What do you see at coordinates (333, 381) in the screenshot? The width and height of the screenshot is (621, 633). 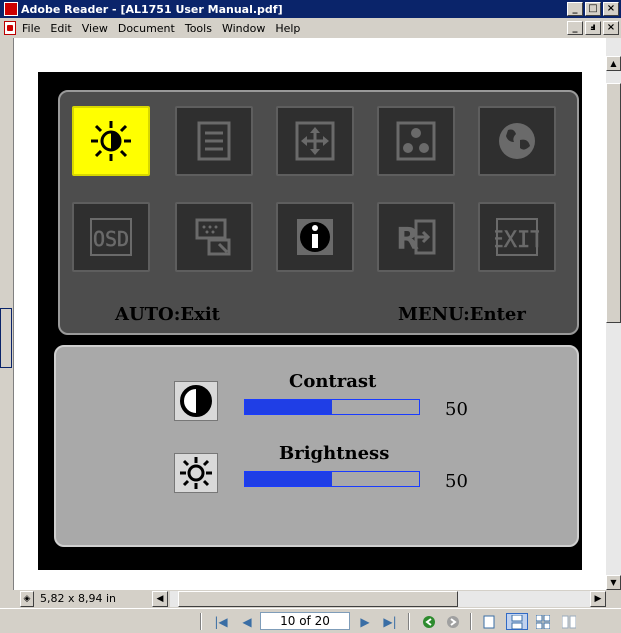 I see `contrast-label: Contrast` at bounding box center [333, 381].